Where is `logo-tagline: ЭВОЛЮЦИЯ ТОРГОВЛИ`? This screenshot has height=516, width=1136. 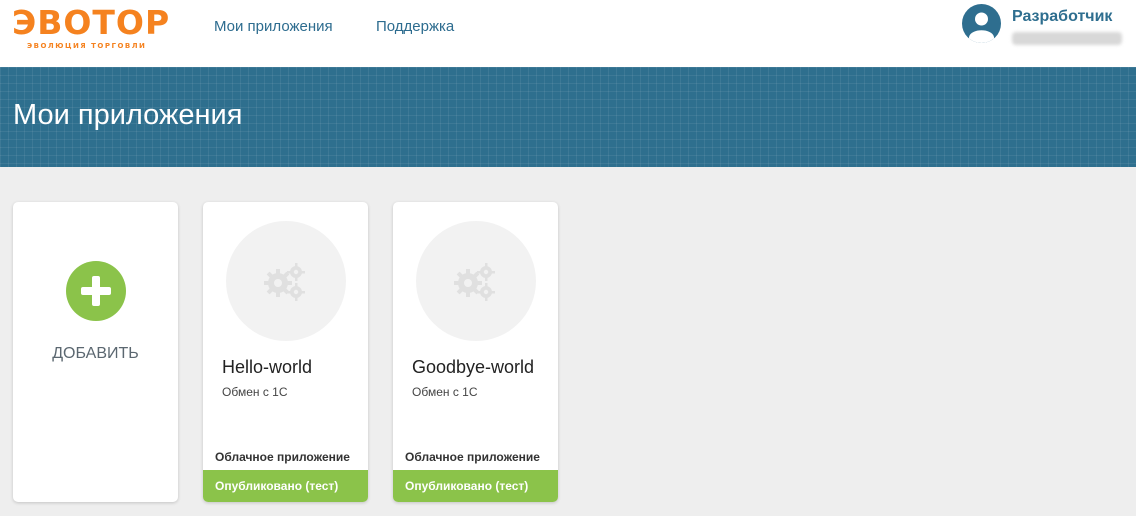
logo-tagline: ЭВОЛЮЦИЯ ТОРГОВЛИ is located at coordinates (87, 46).